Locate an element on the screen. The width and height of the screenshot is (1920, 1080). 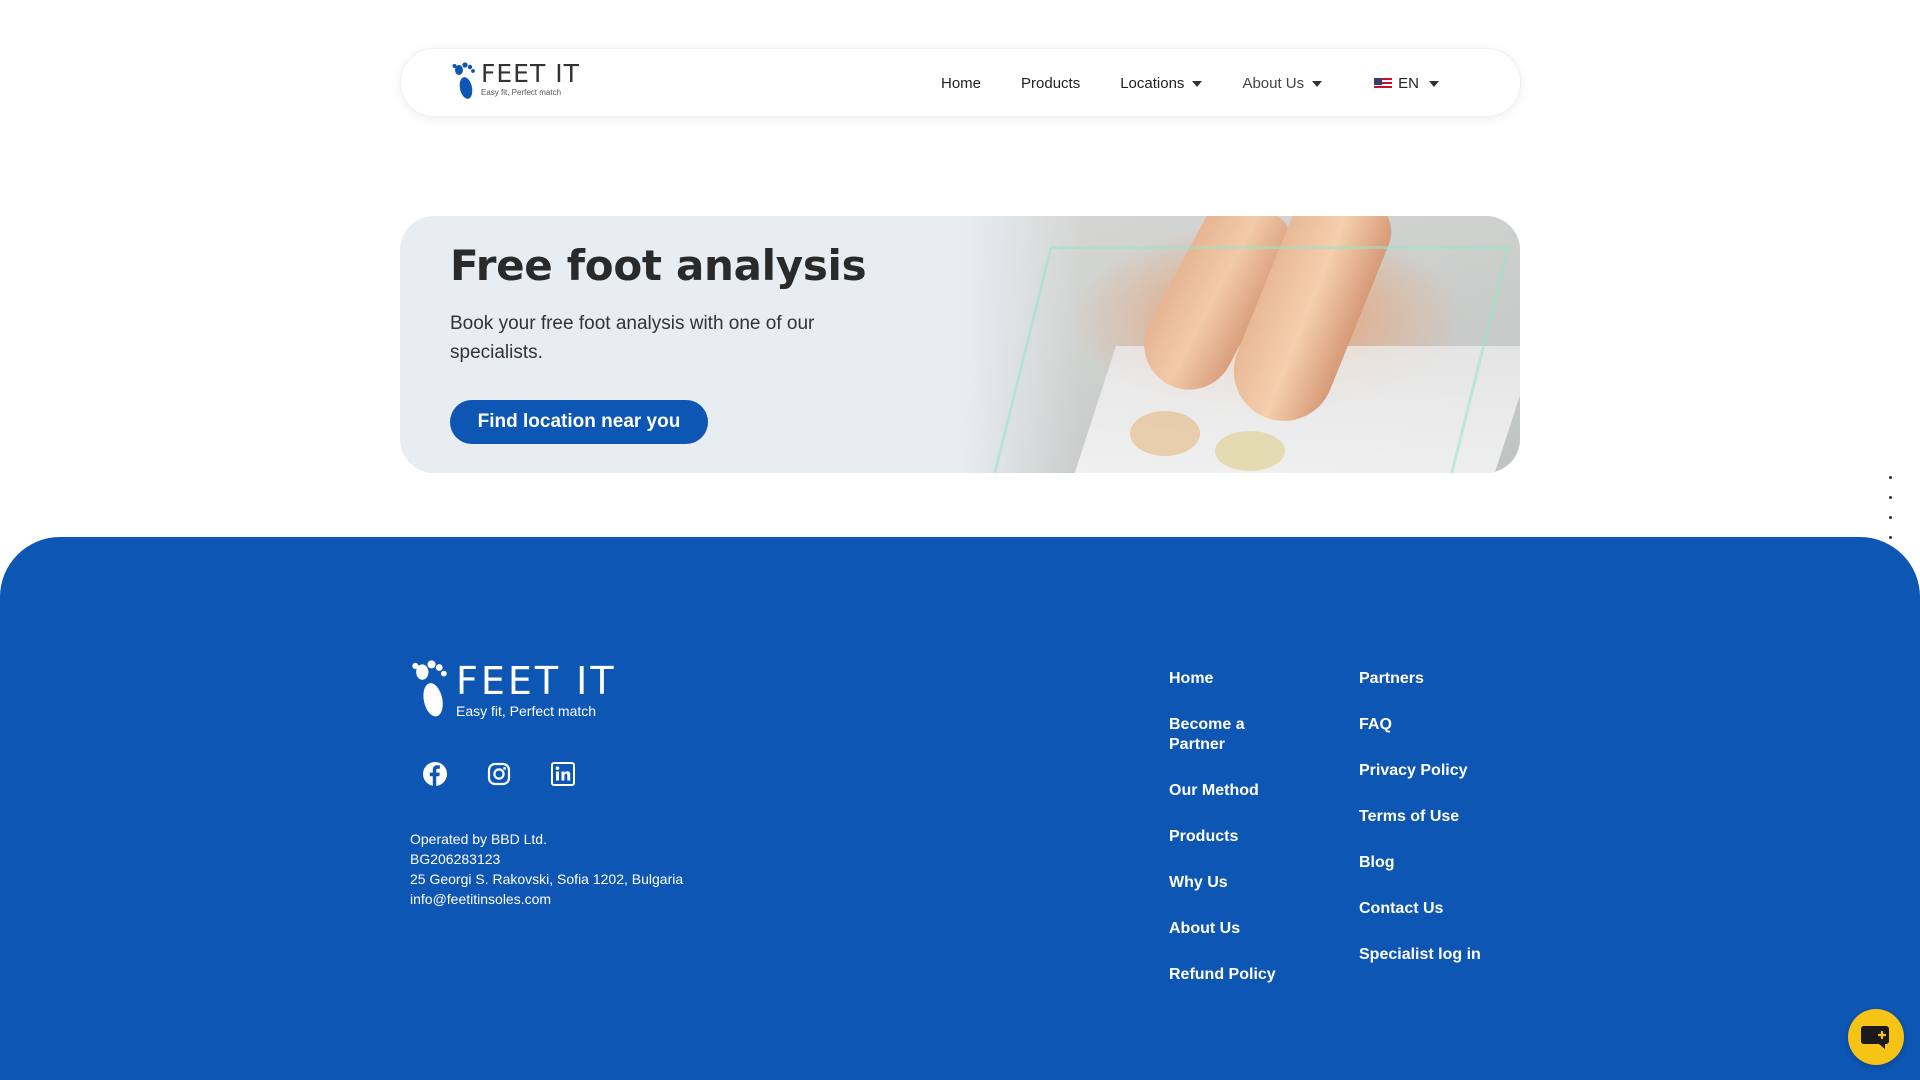
main-nav: Home Products Locations About Us EN is located at coordinates (1190, 83).